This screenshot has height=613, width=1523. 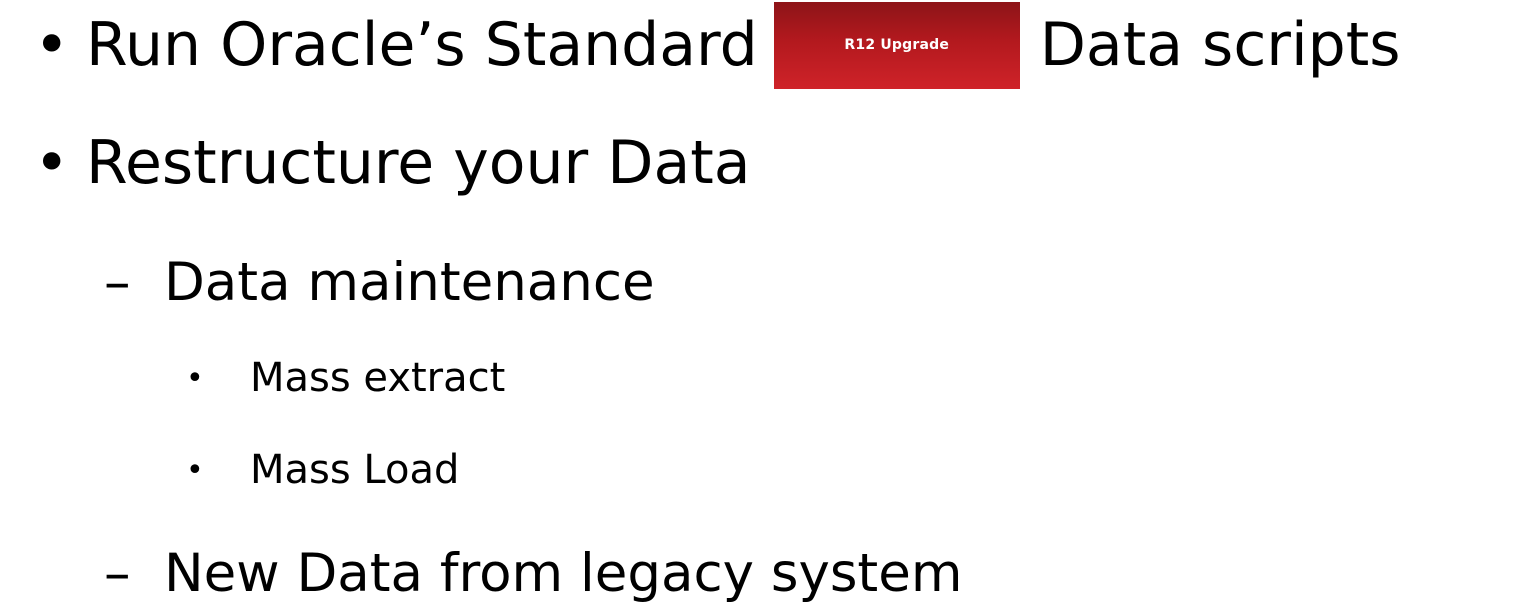 What do you see at coordinates (563, 573) in the screenshot?
I see `sub-bullet-text: New Data from legacy system` at bounding box center [563, 573].